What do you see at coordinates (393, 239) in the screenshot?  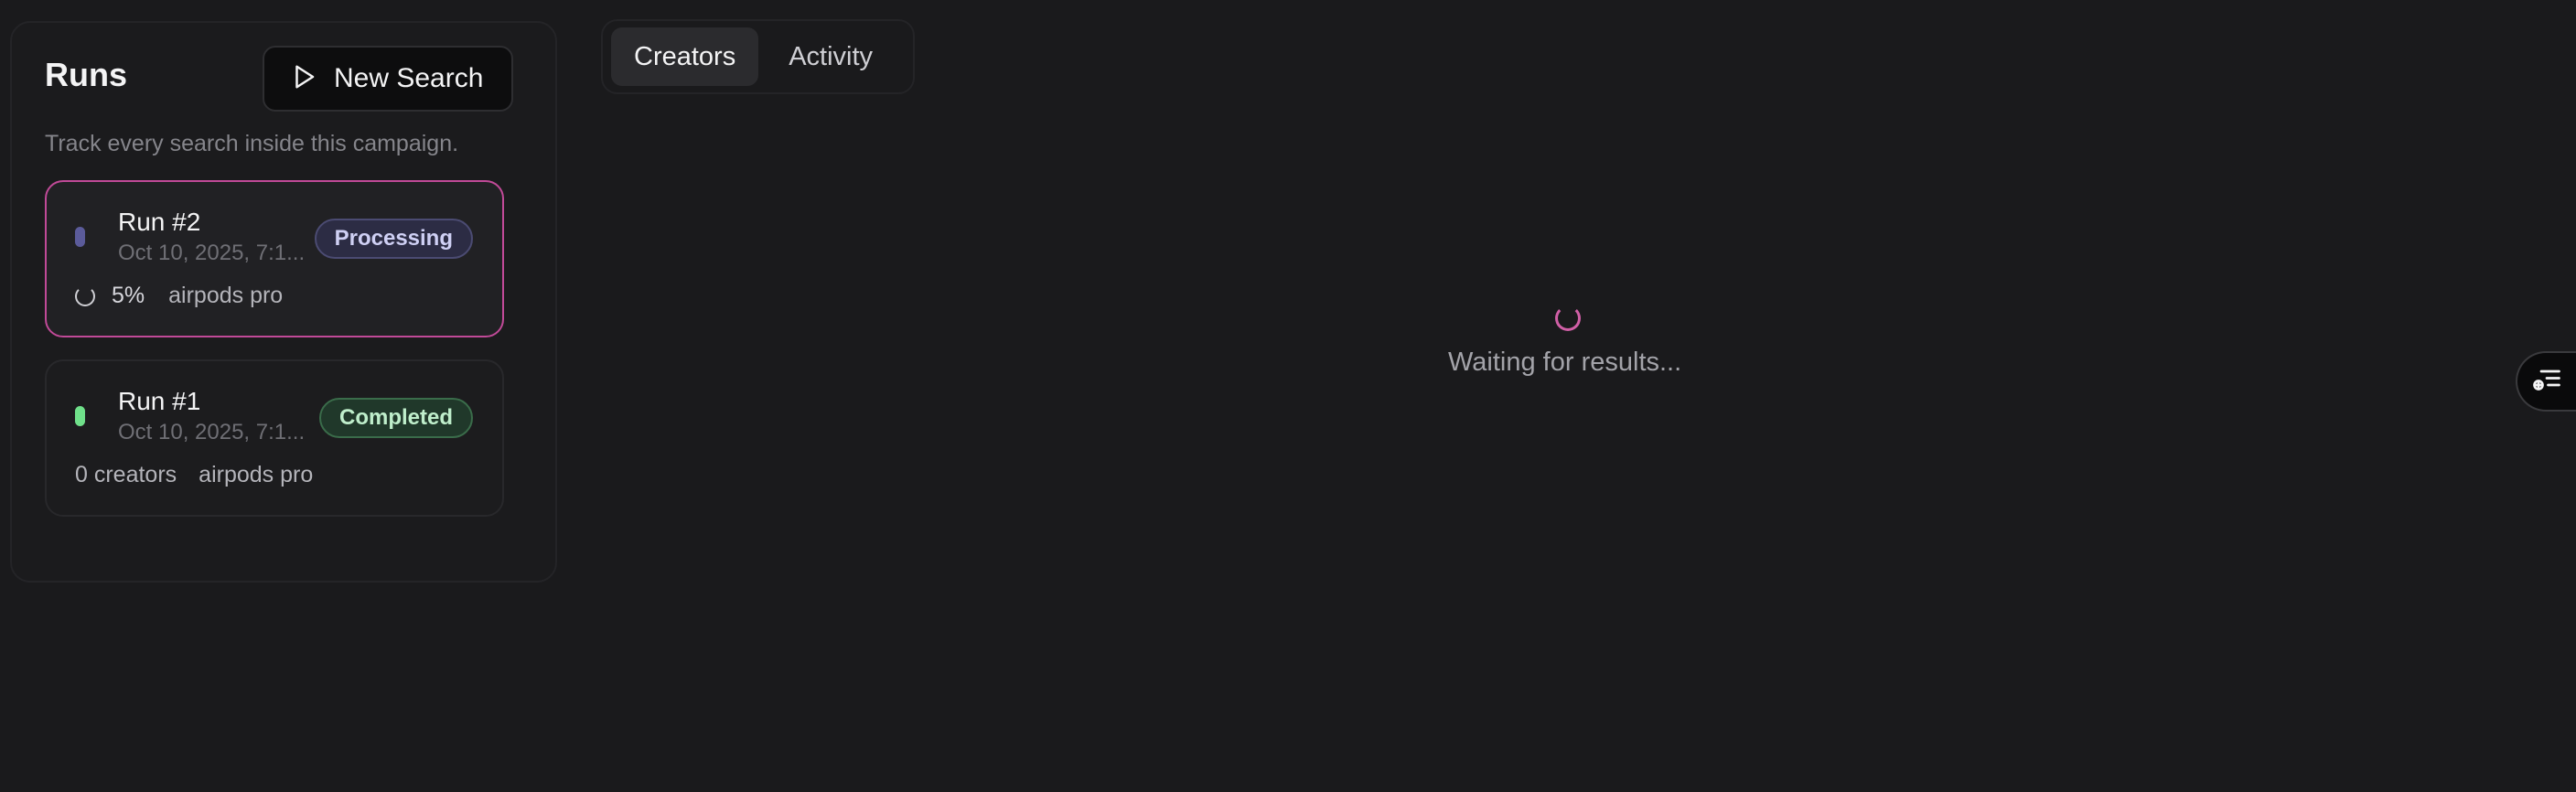 I see `status-badge: Processing` at bounding box center [393, 239].